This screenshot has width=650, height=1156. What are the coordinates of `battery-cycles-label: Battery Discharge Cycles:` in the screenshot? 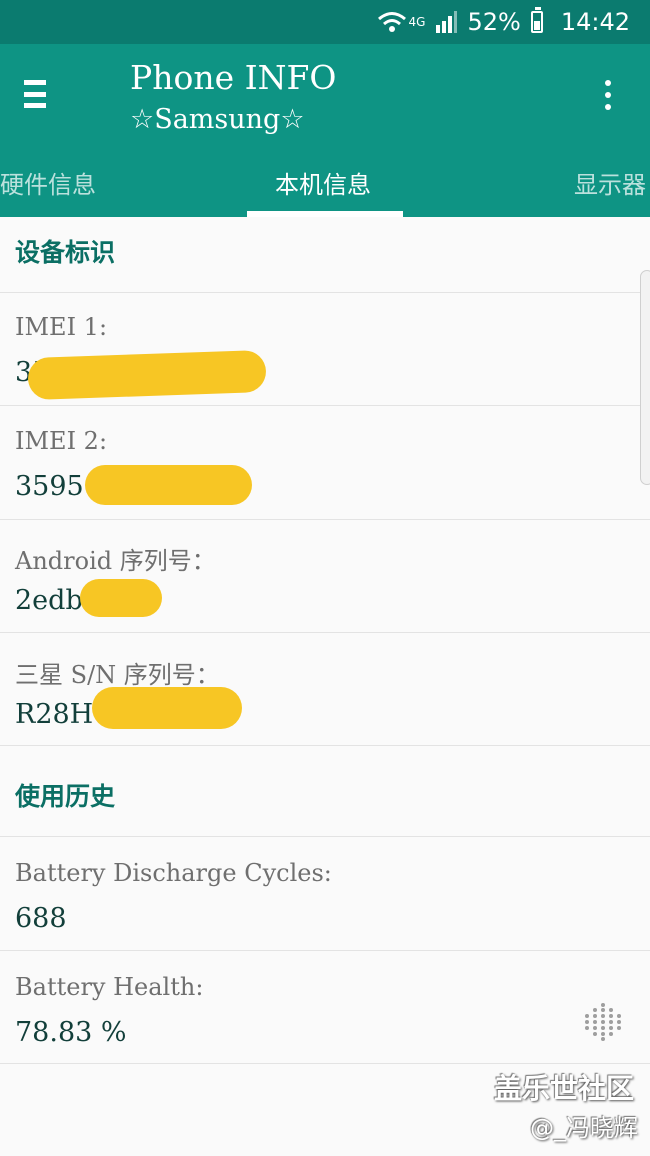 It's located at (173, 873).